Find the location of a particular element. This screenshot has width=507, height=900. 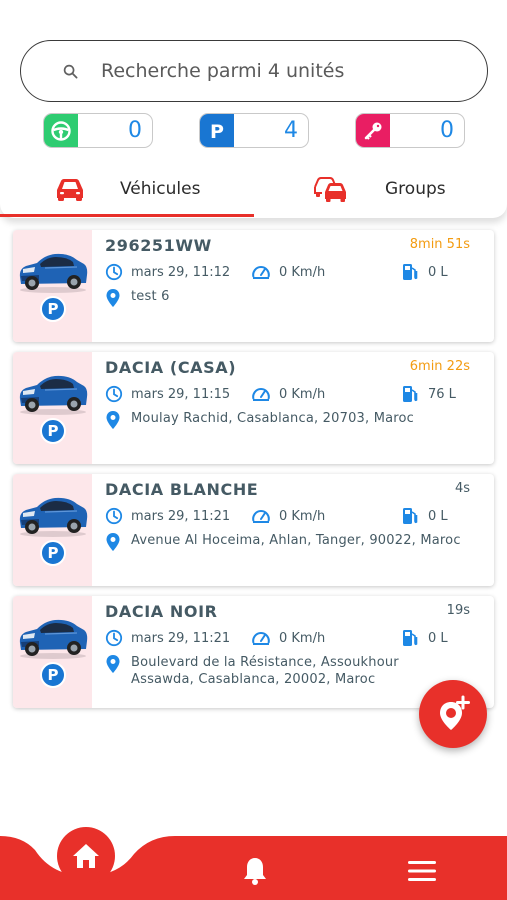

nav-home-button is located at coordinates (86, 856).